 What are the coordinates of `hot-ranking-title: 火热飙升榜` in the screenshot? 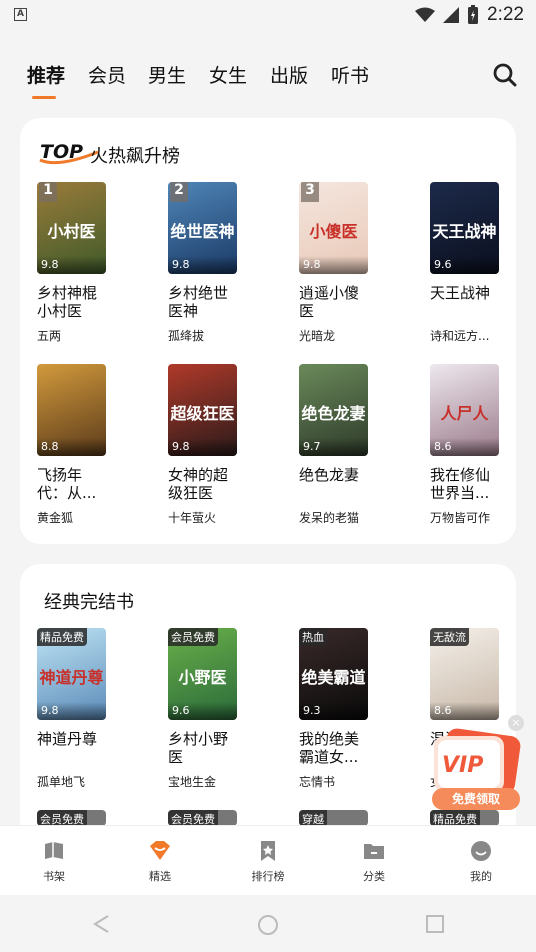 It's located at (135, 156).